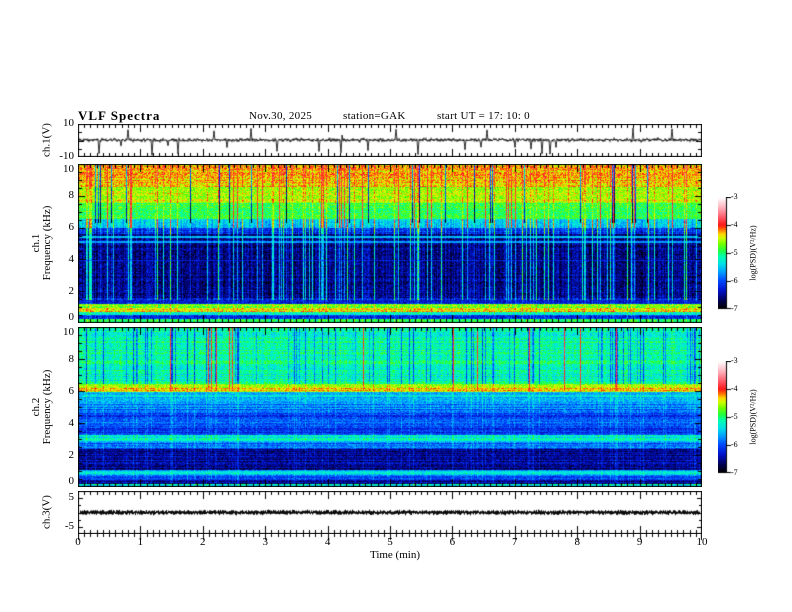 This screenshot has height=612, width=792. Describe the element at coordinates (68, 123) in the screenshot. I see `ch1-wave-ymax: 10` at that location.